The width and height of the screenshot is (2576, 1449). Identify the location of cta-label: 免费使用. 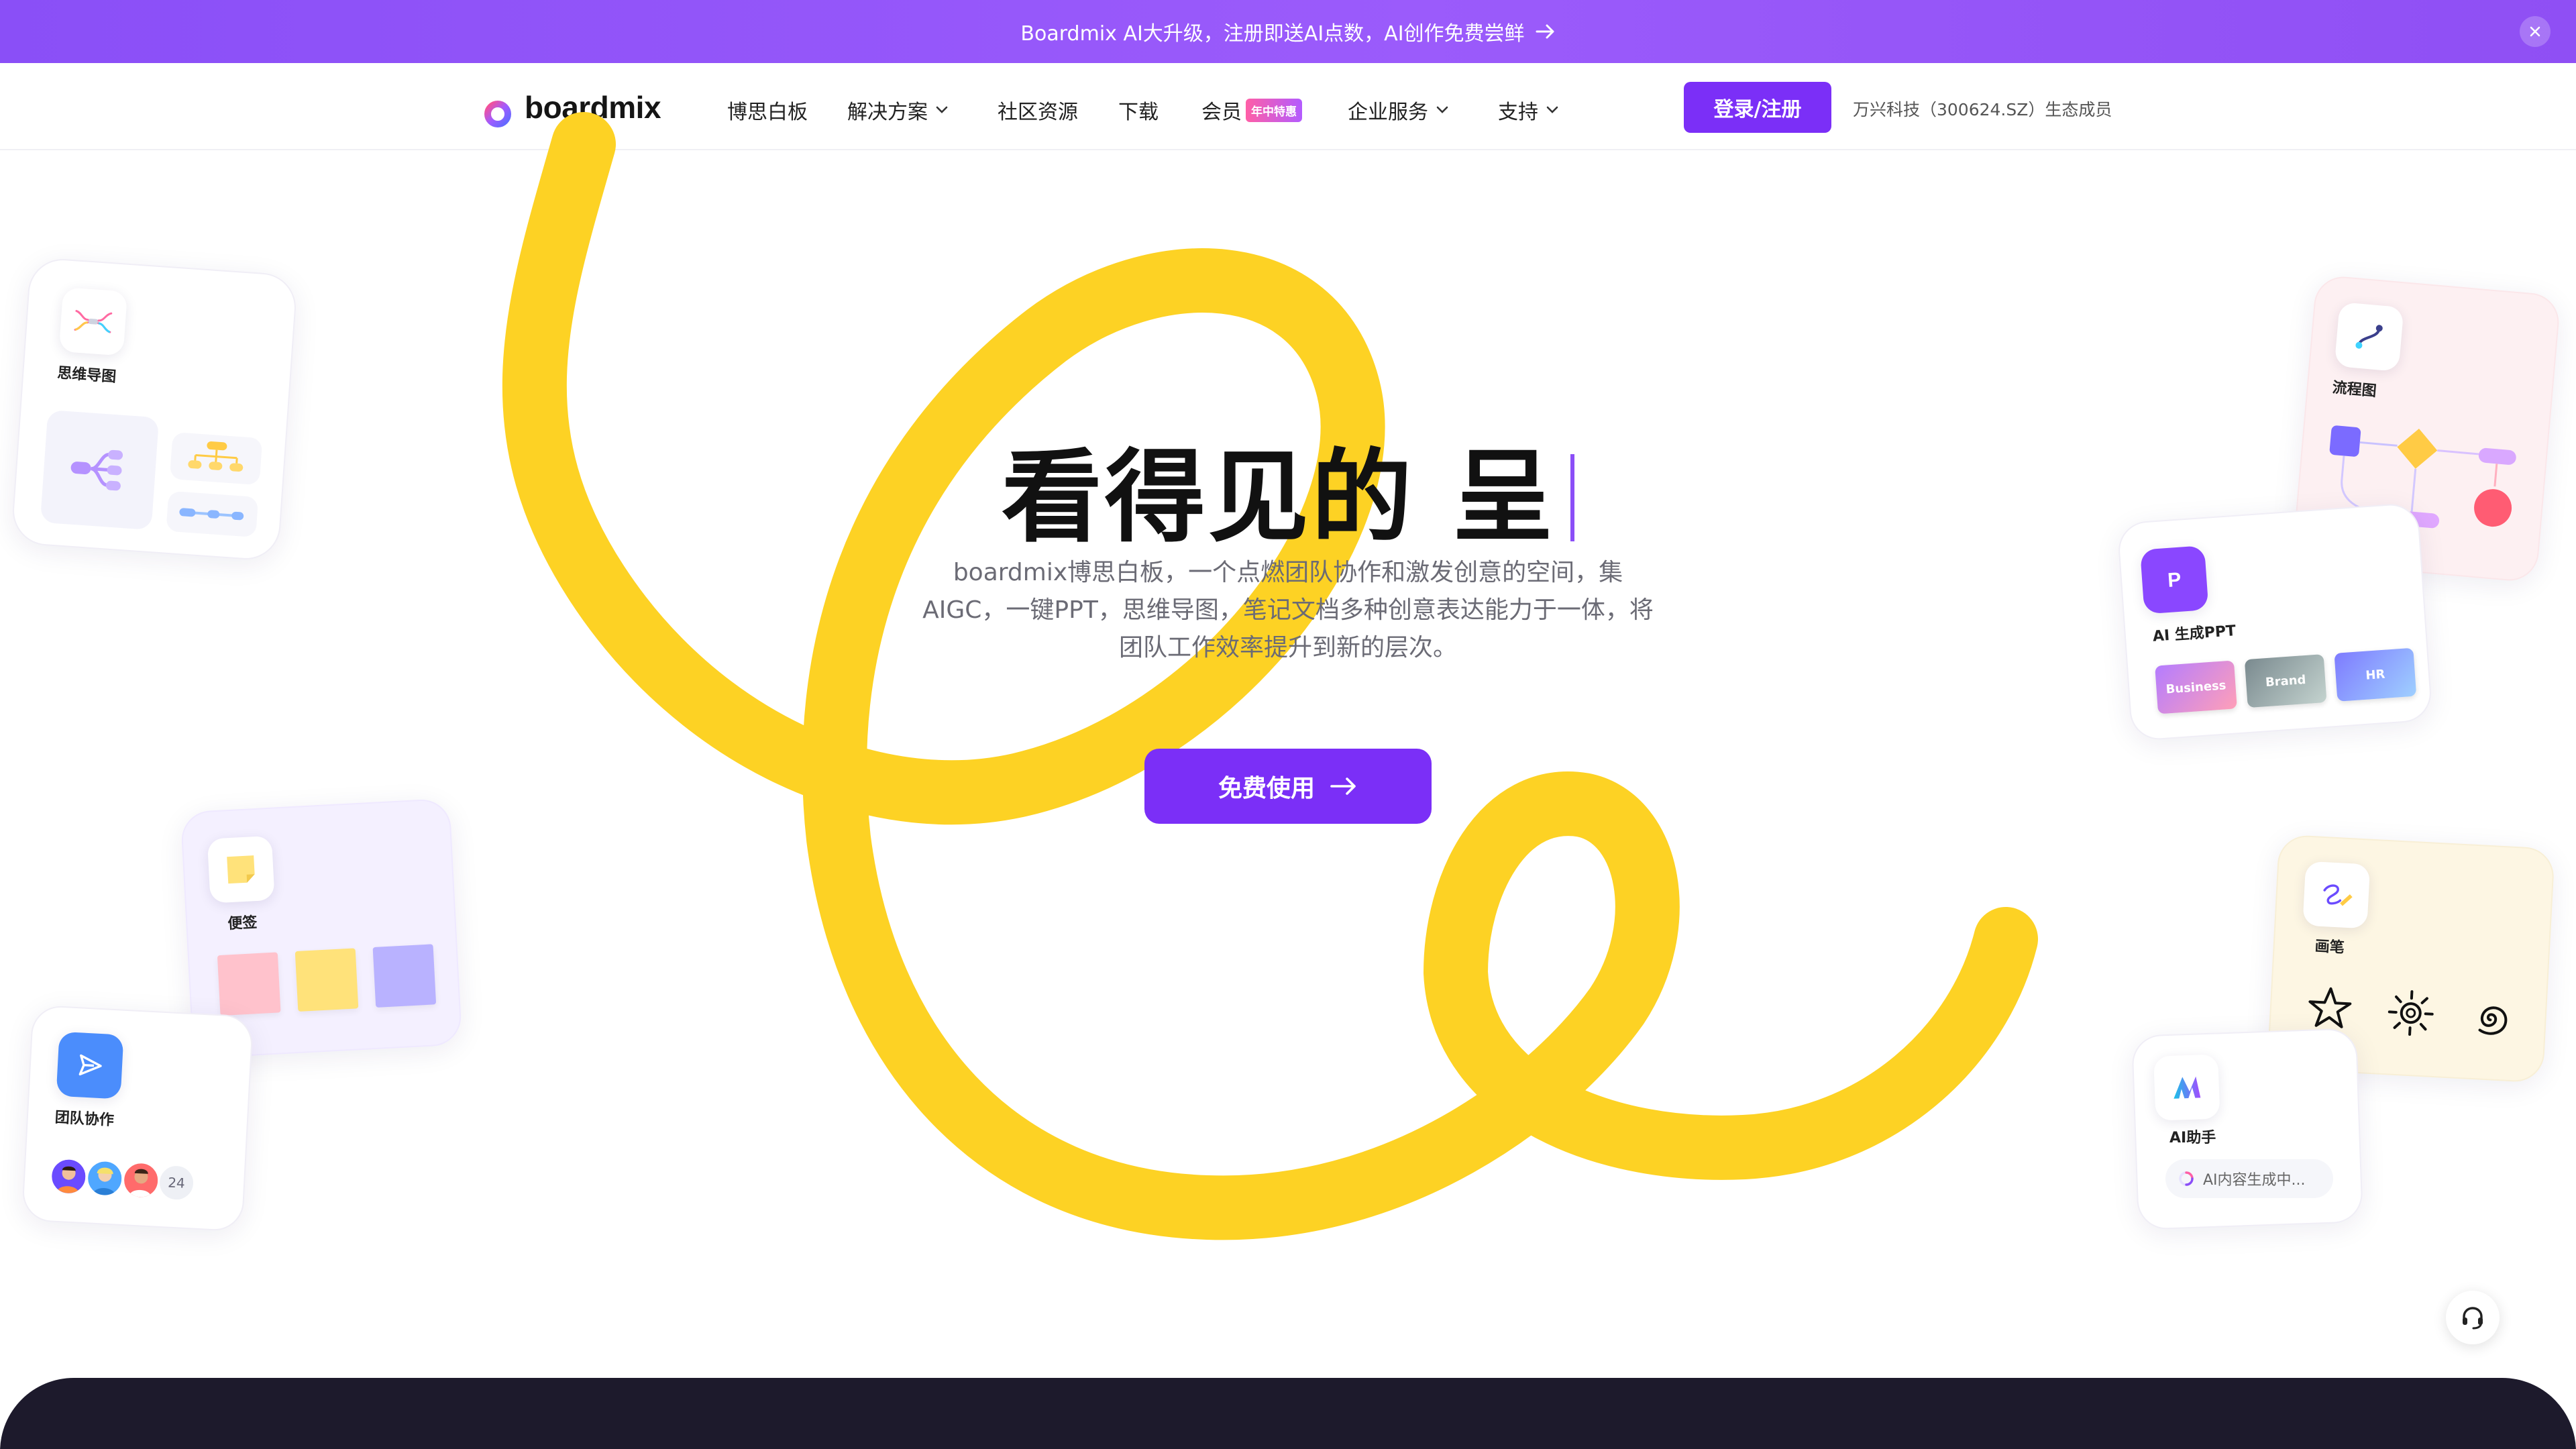
(1266, 788).